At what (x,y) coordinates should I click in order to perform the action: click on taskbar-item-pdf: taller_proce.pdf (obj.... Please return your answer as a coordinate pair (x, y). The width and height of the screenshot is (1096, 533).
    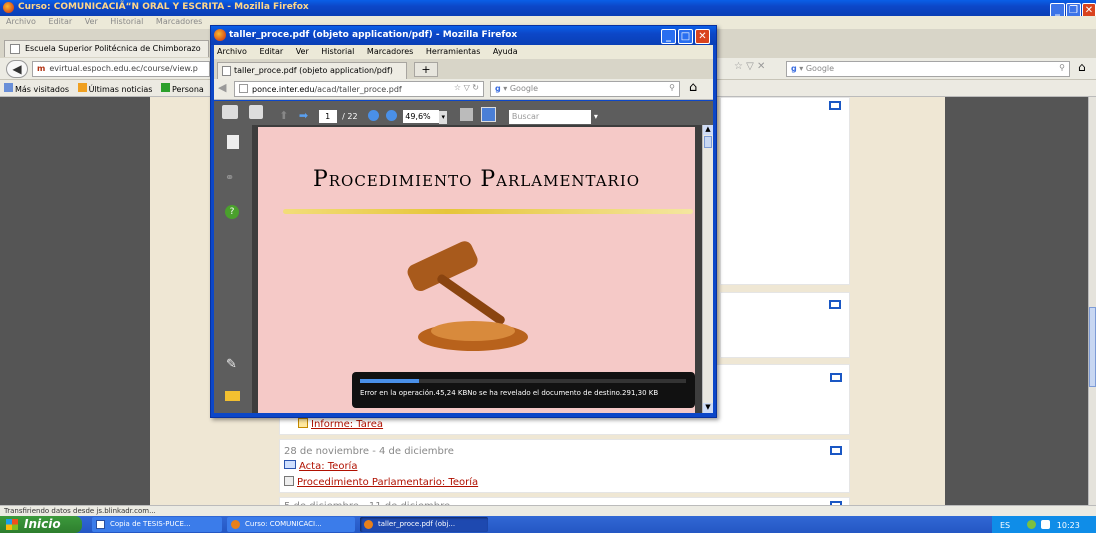
    Looking at the image, I should click on (424, 524).